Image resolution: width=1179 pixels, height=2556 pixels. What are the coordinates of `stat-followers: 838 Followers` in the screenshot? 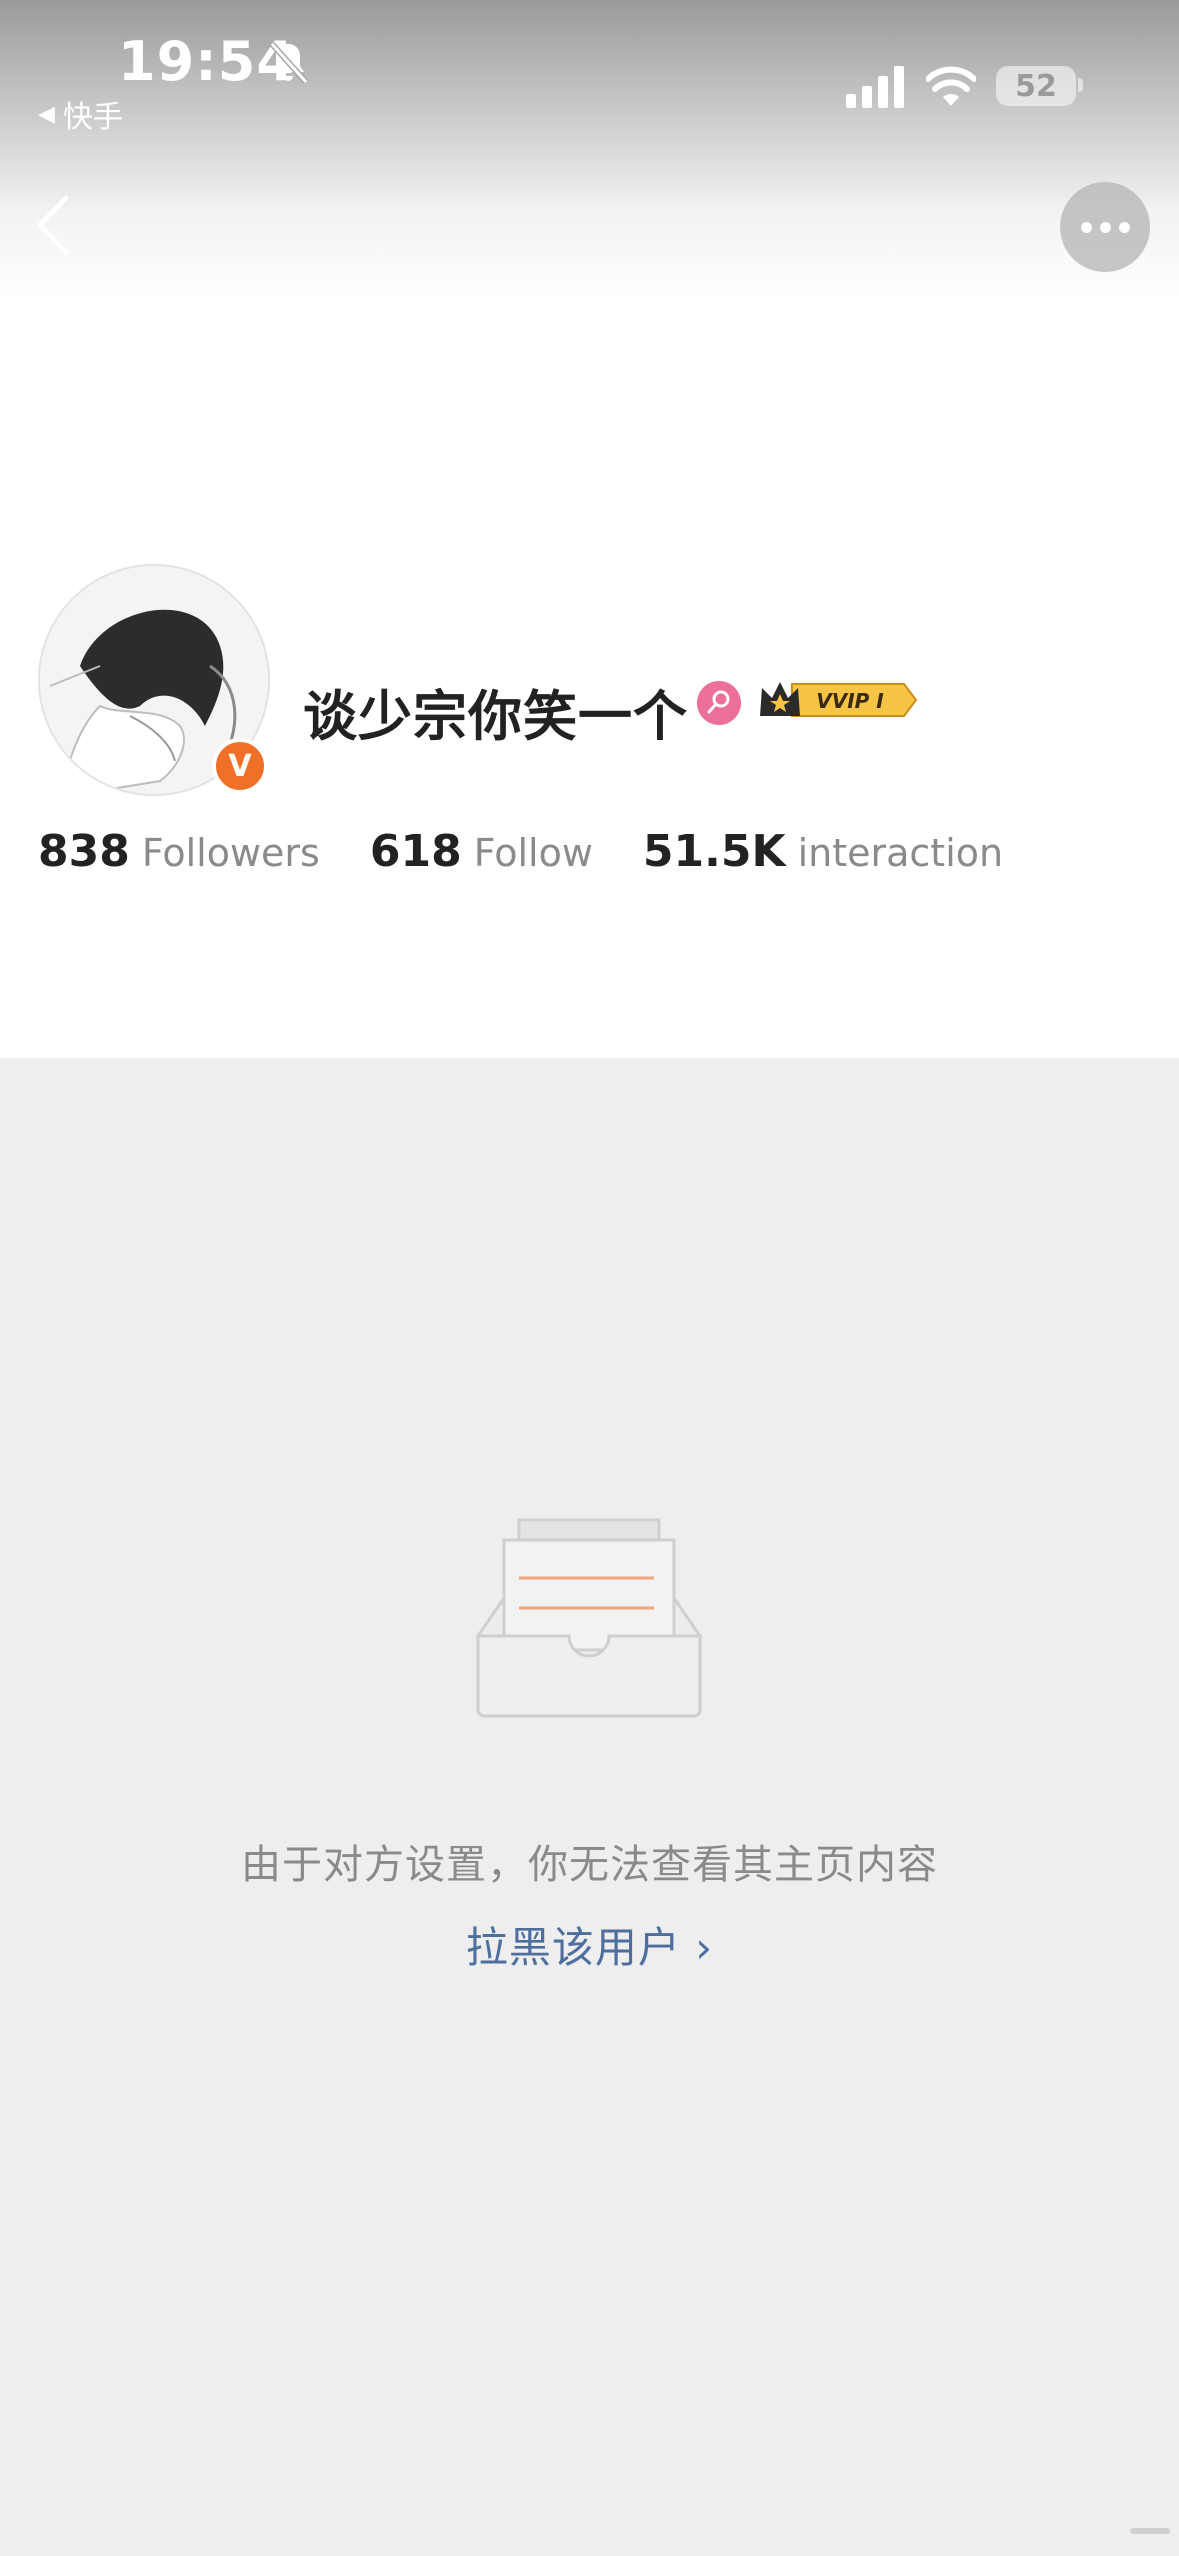 It's located at (179, 851).